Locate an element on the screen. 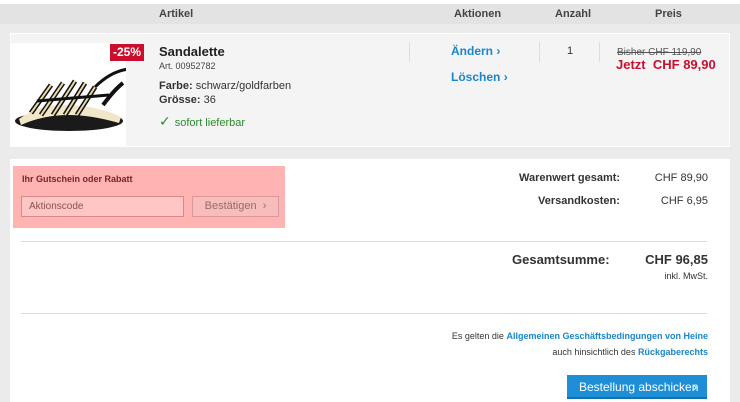 This screenshot has width=740, height=402. grand-total-label: Gesamtsumme: is located at coordinates (561, 259).